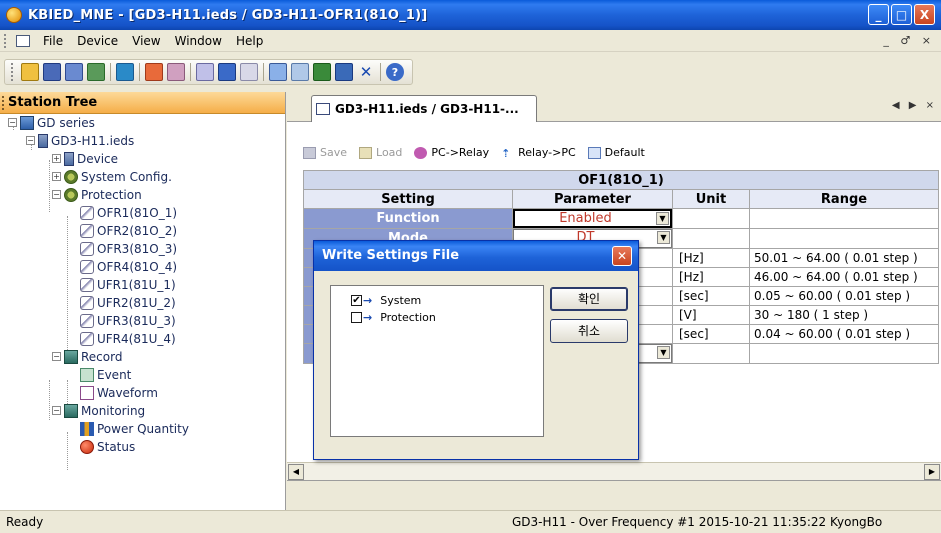  Describe the element at coordinates (52, 72) in the screenshot. I see `save-disk-icon` at that location.